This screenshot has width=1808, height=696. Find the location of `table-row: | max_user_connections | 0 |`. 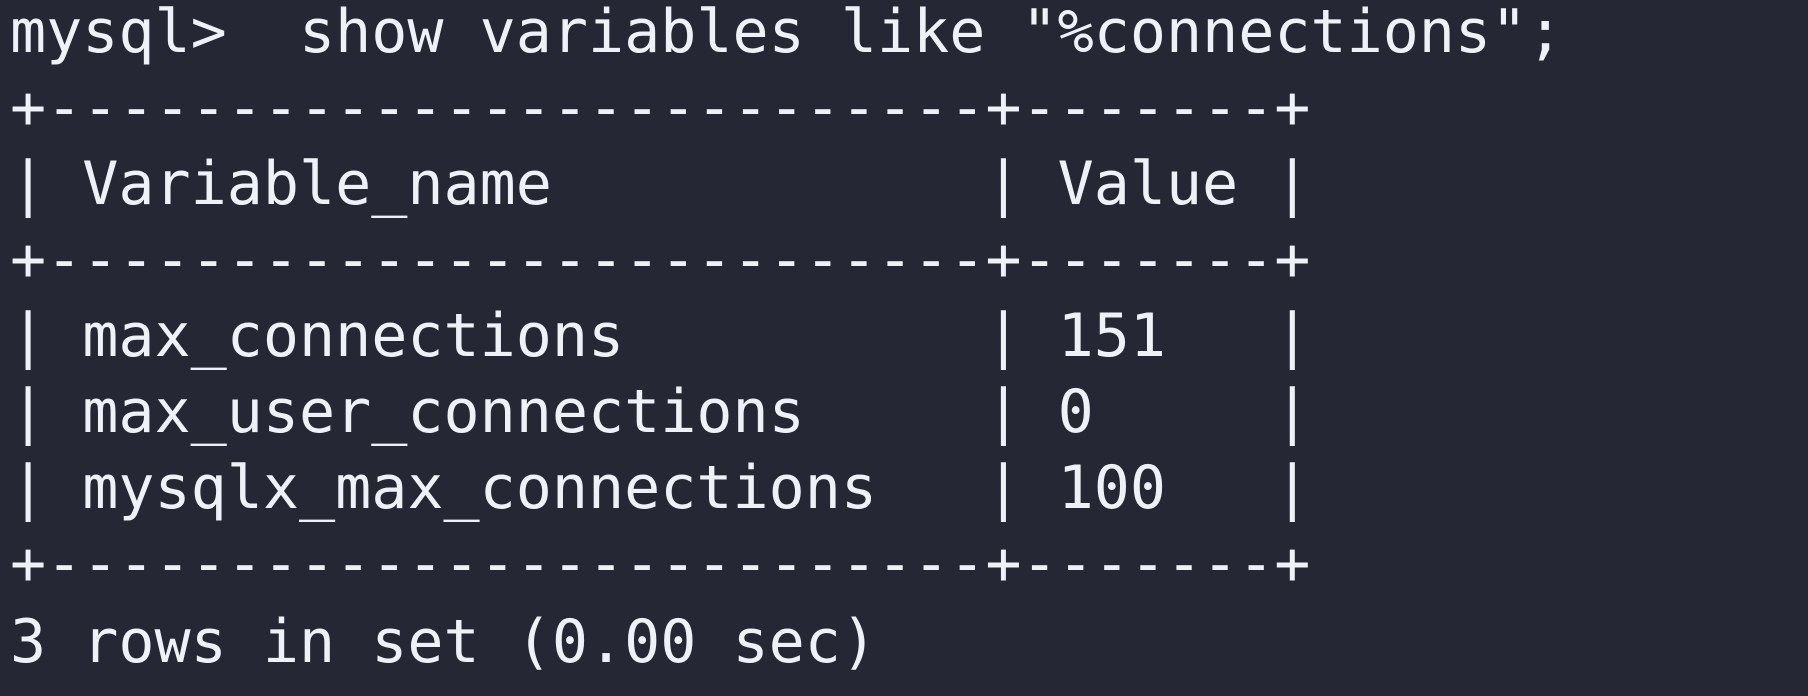

table-row: | max_user_connections | 0 | is located at coordinates (660, 412).